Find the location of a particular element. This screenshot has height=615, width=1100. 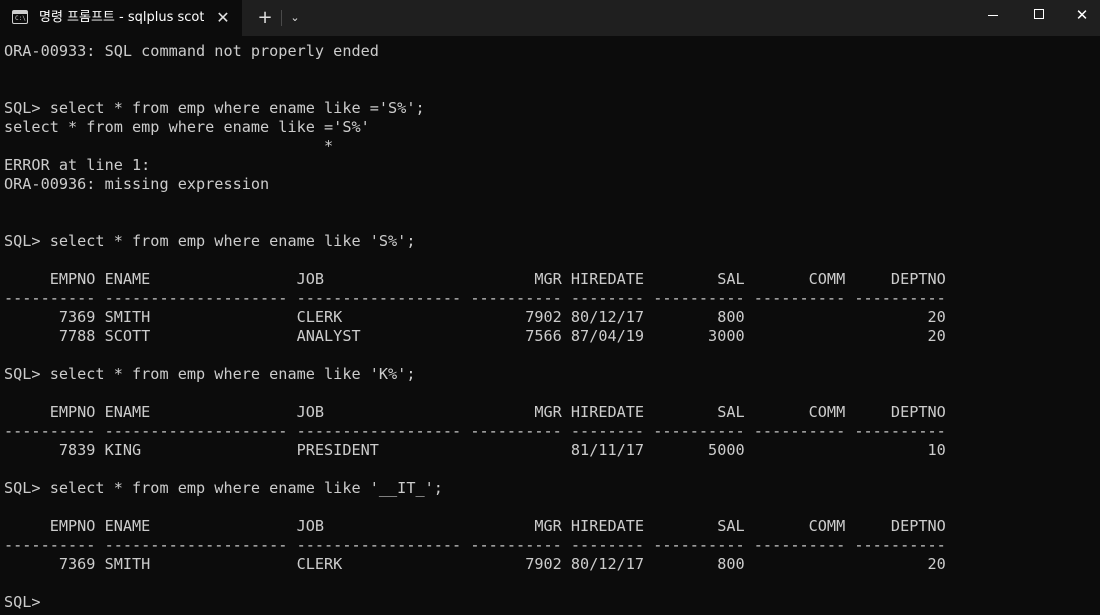

terminal-line: * is located at coordinates (169, 146).